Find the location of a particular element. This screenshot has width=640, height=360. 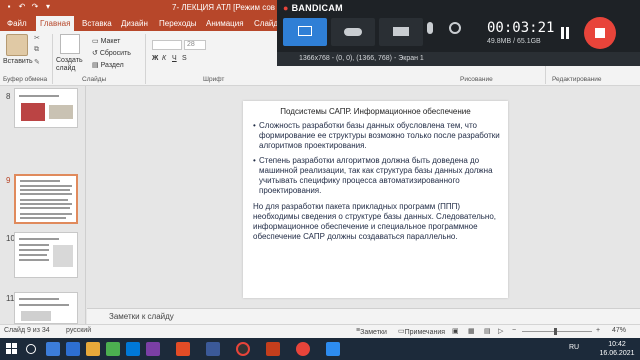

language-indicator: RU is located at coordinates (574, 347).